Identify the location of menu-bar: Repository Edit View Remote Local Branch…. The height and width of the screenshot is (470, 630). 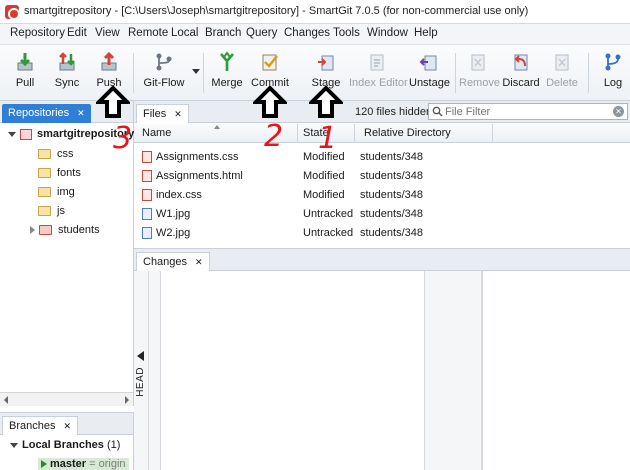
(315, 34).